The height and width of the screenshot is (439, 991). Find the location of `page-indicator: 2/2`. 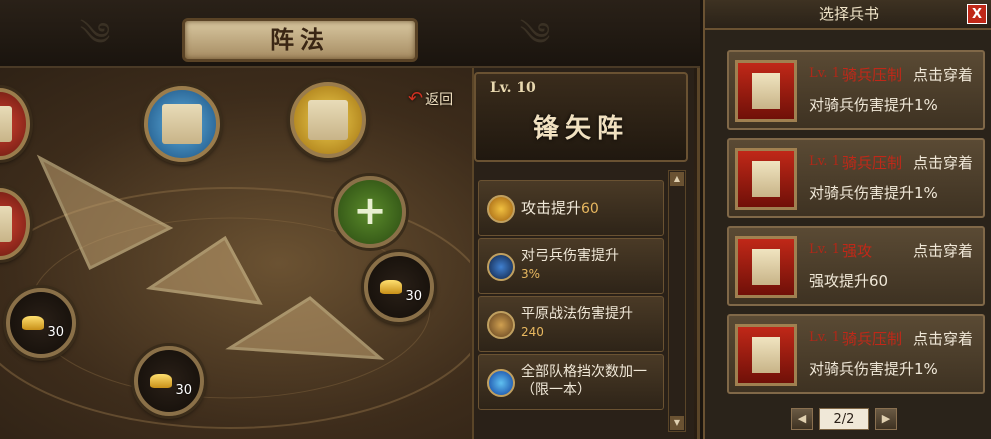

page-indicator: 2/2 is located at coordinates (844, 419).